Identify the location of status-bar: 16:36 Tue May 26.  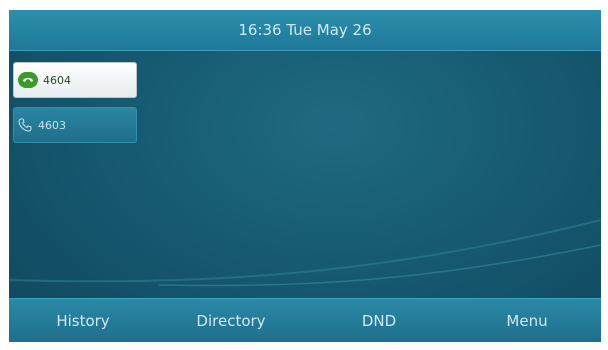
(305, 30).